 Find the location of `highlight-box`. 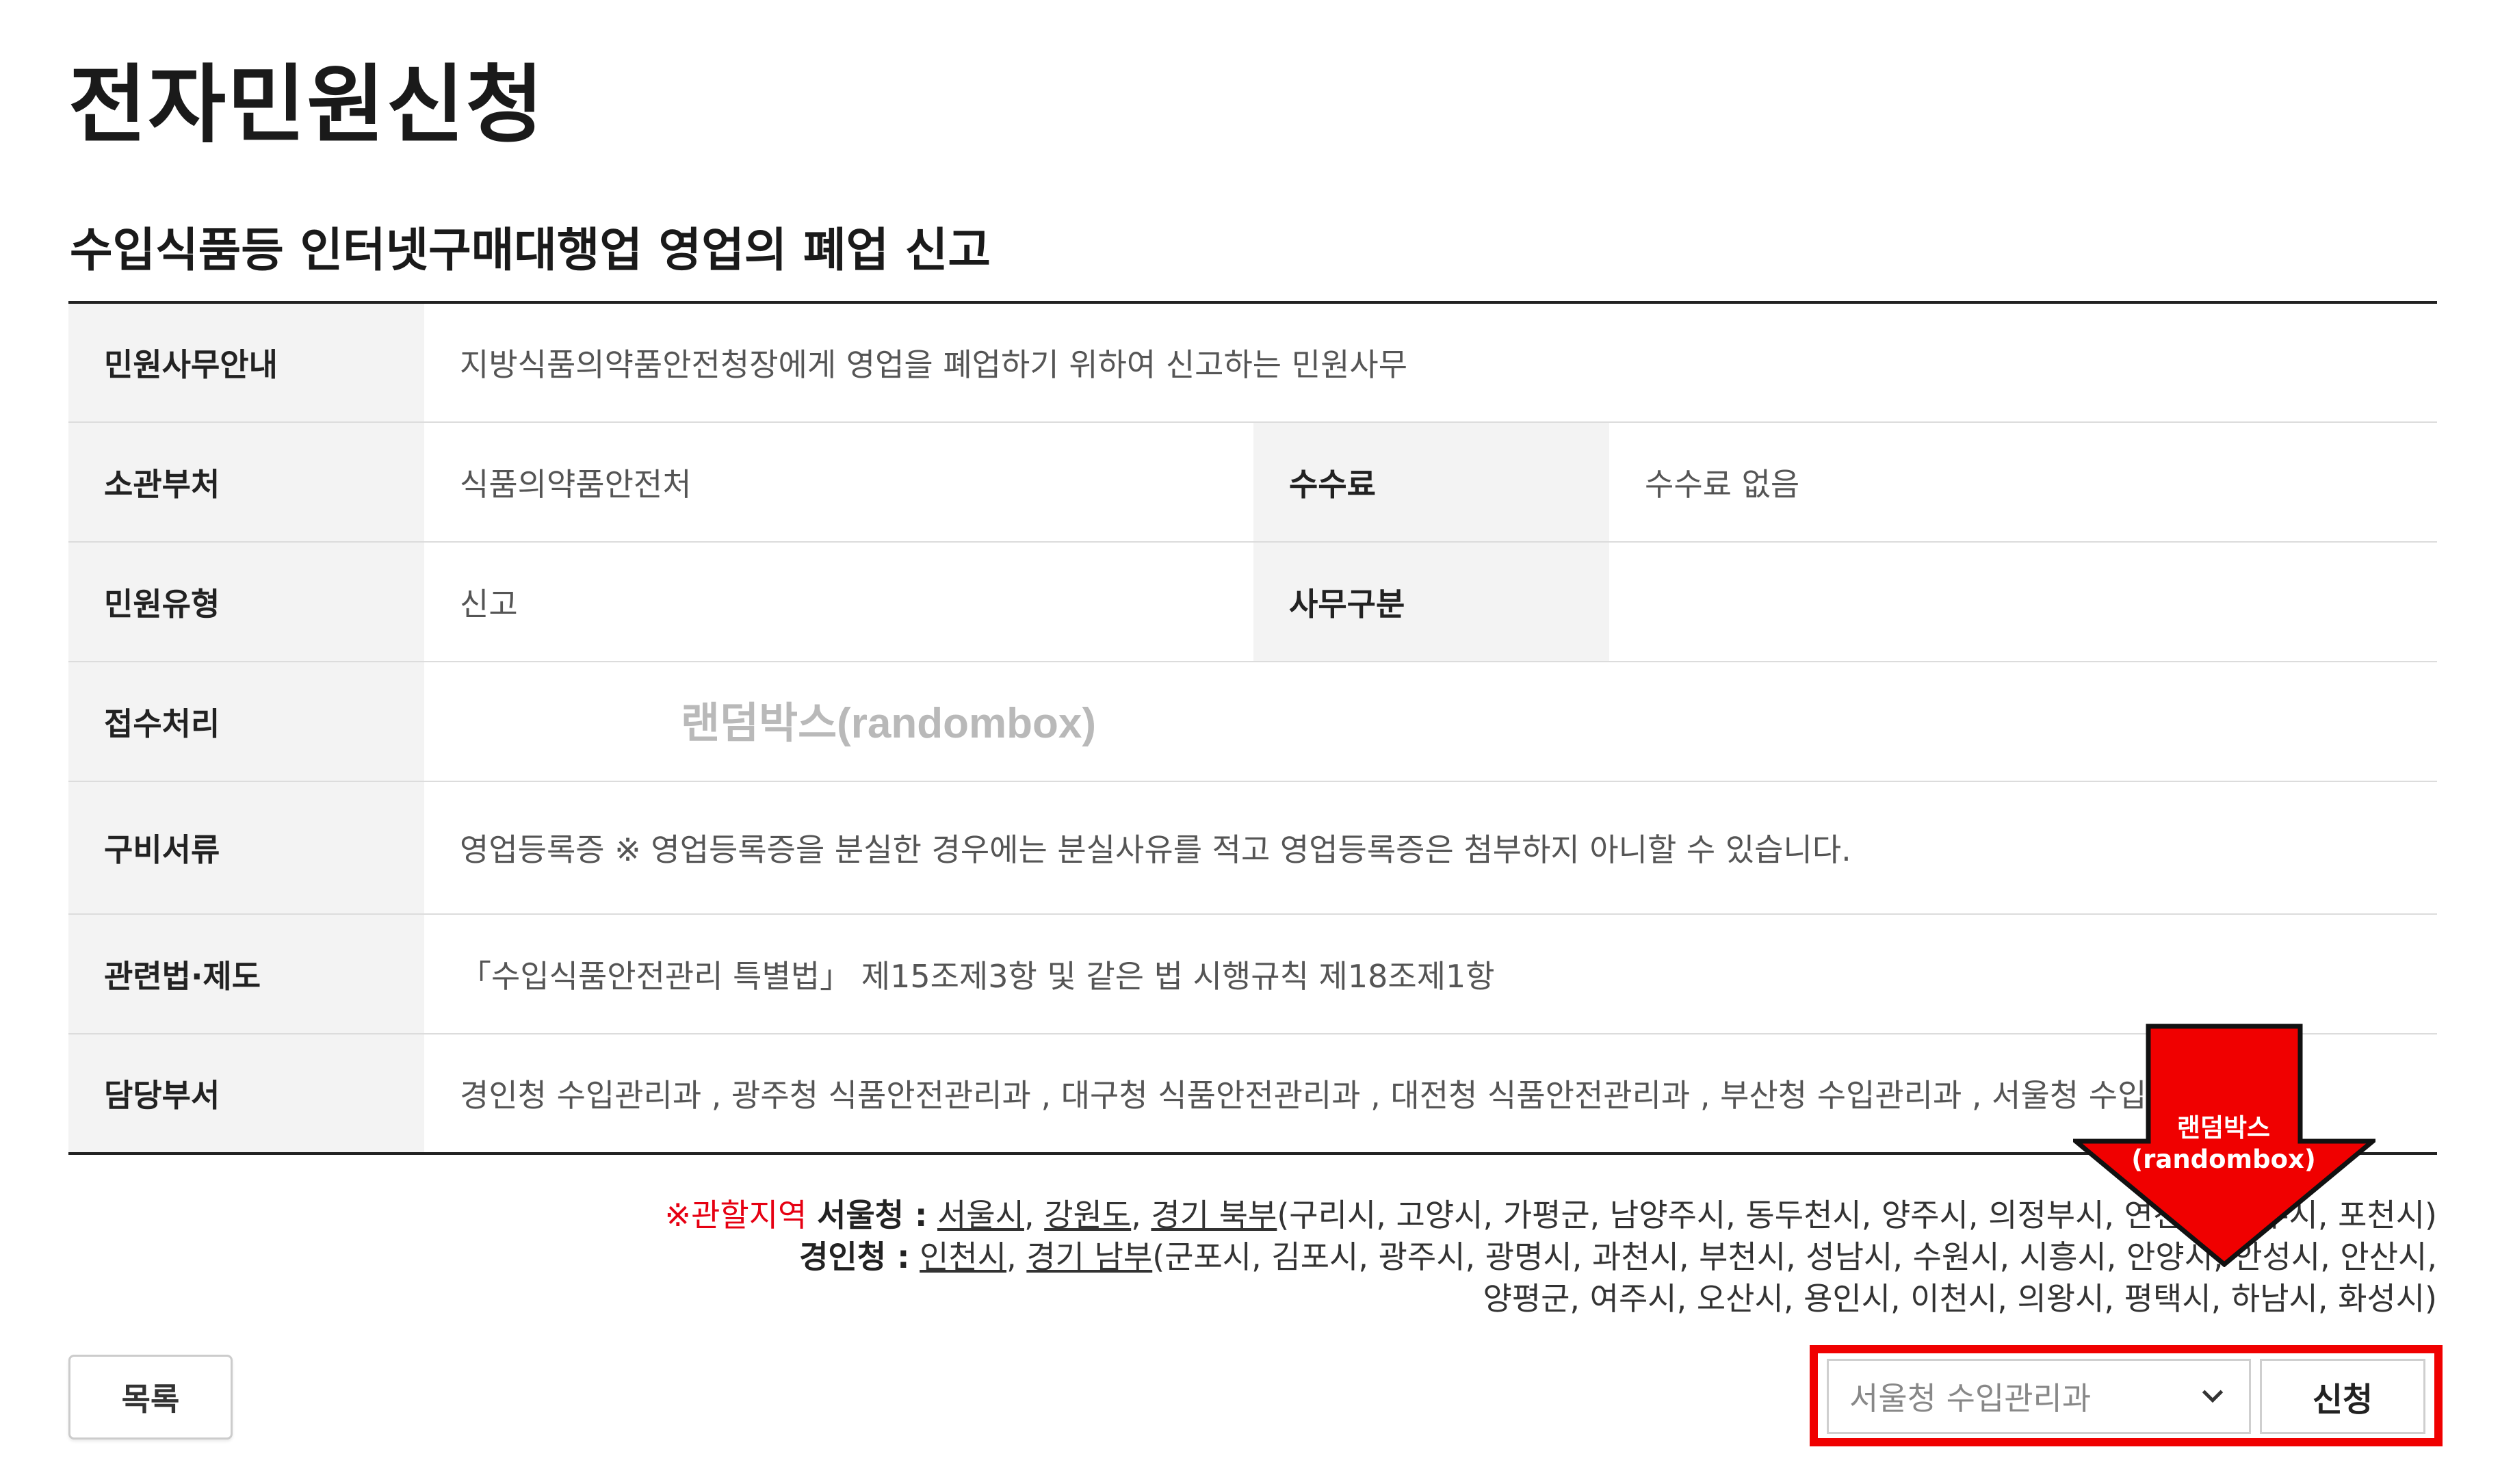

highlight-box is located at coordinates (2126, 1395).